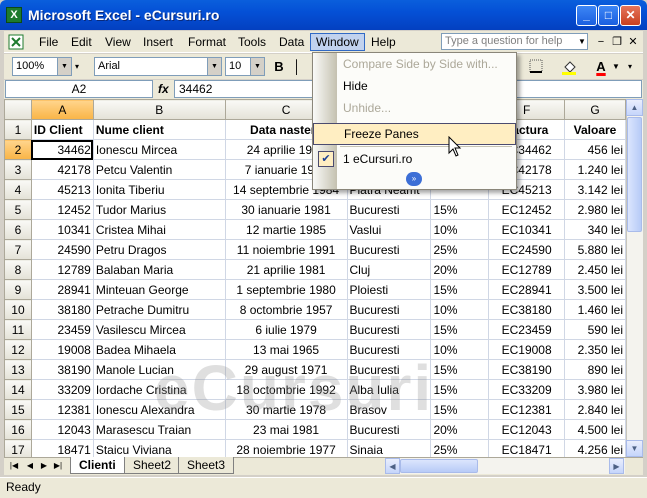 The width and height of the screenshot is (647, 498). Describe the element at coordinates (527, 409) in the screenshot. I see `cell: EC12381` at that location.